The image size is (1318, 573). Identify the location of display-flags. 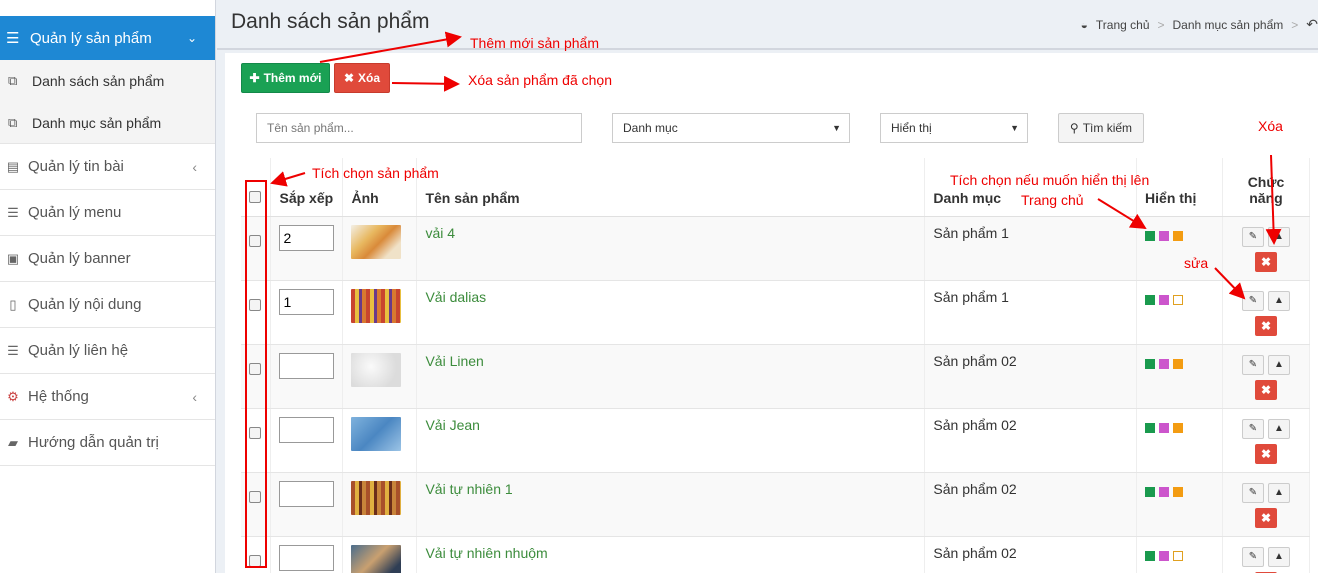
(1179, 235).